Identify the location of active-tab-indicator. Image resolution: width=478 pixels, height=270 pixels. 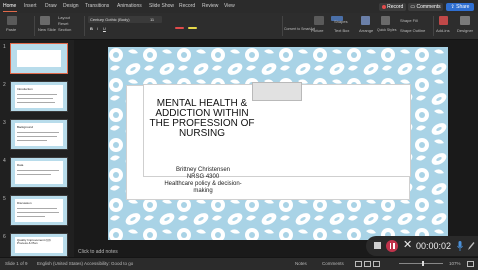
(10, 11).